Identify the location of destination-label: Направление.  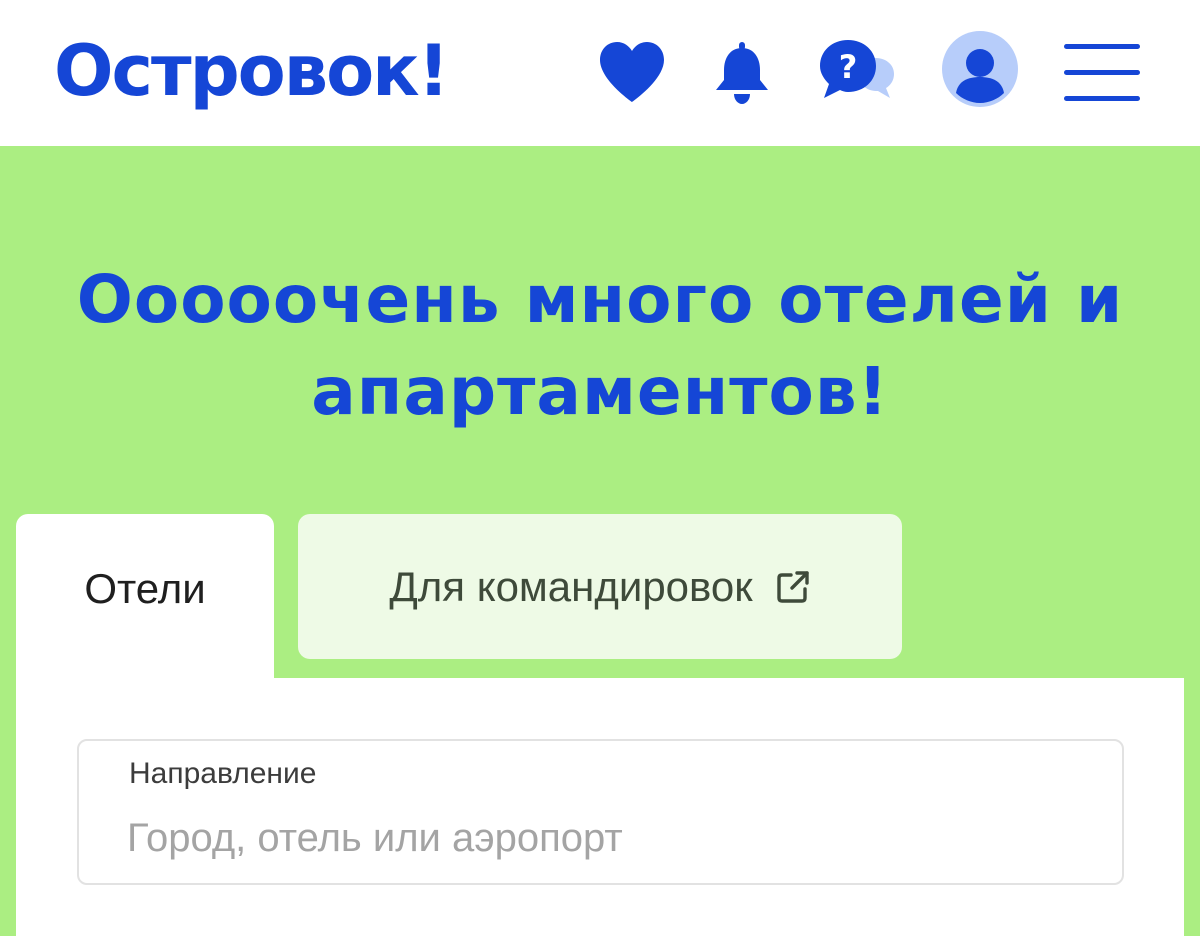
(223, 773).